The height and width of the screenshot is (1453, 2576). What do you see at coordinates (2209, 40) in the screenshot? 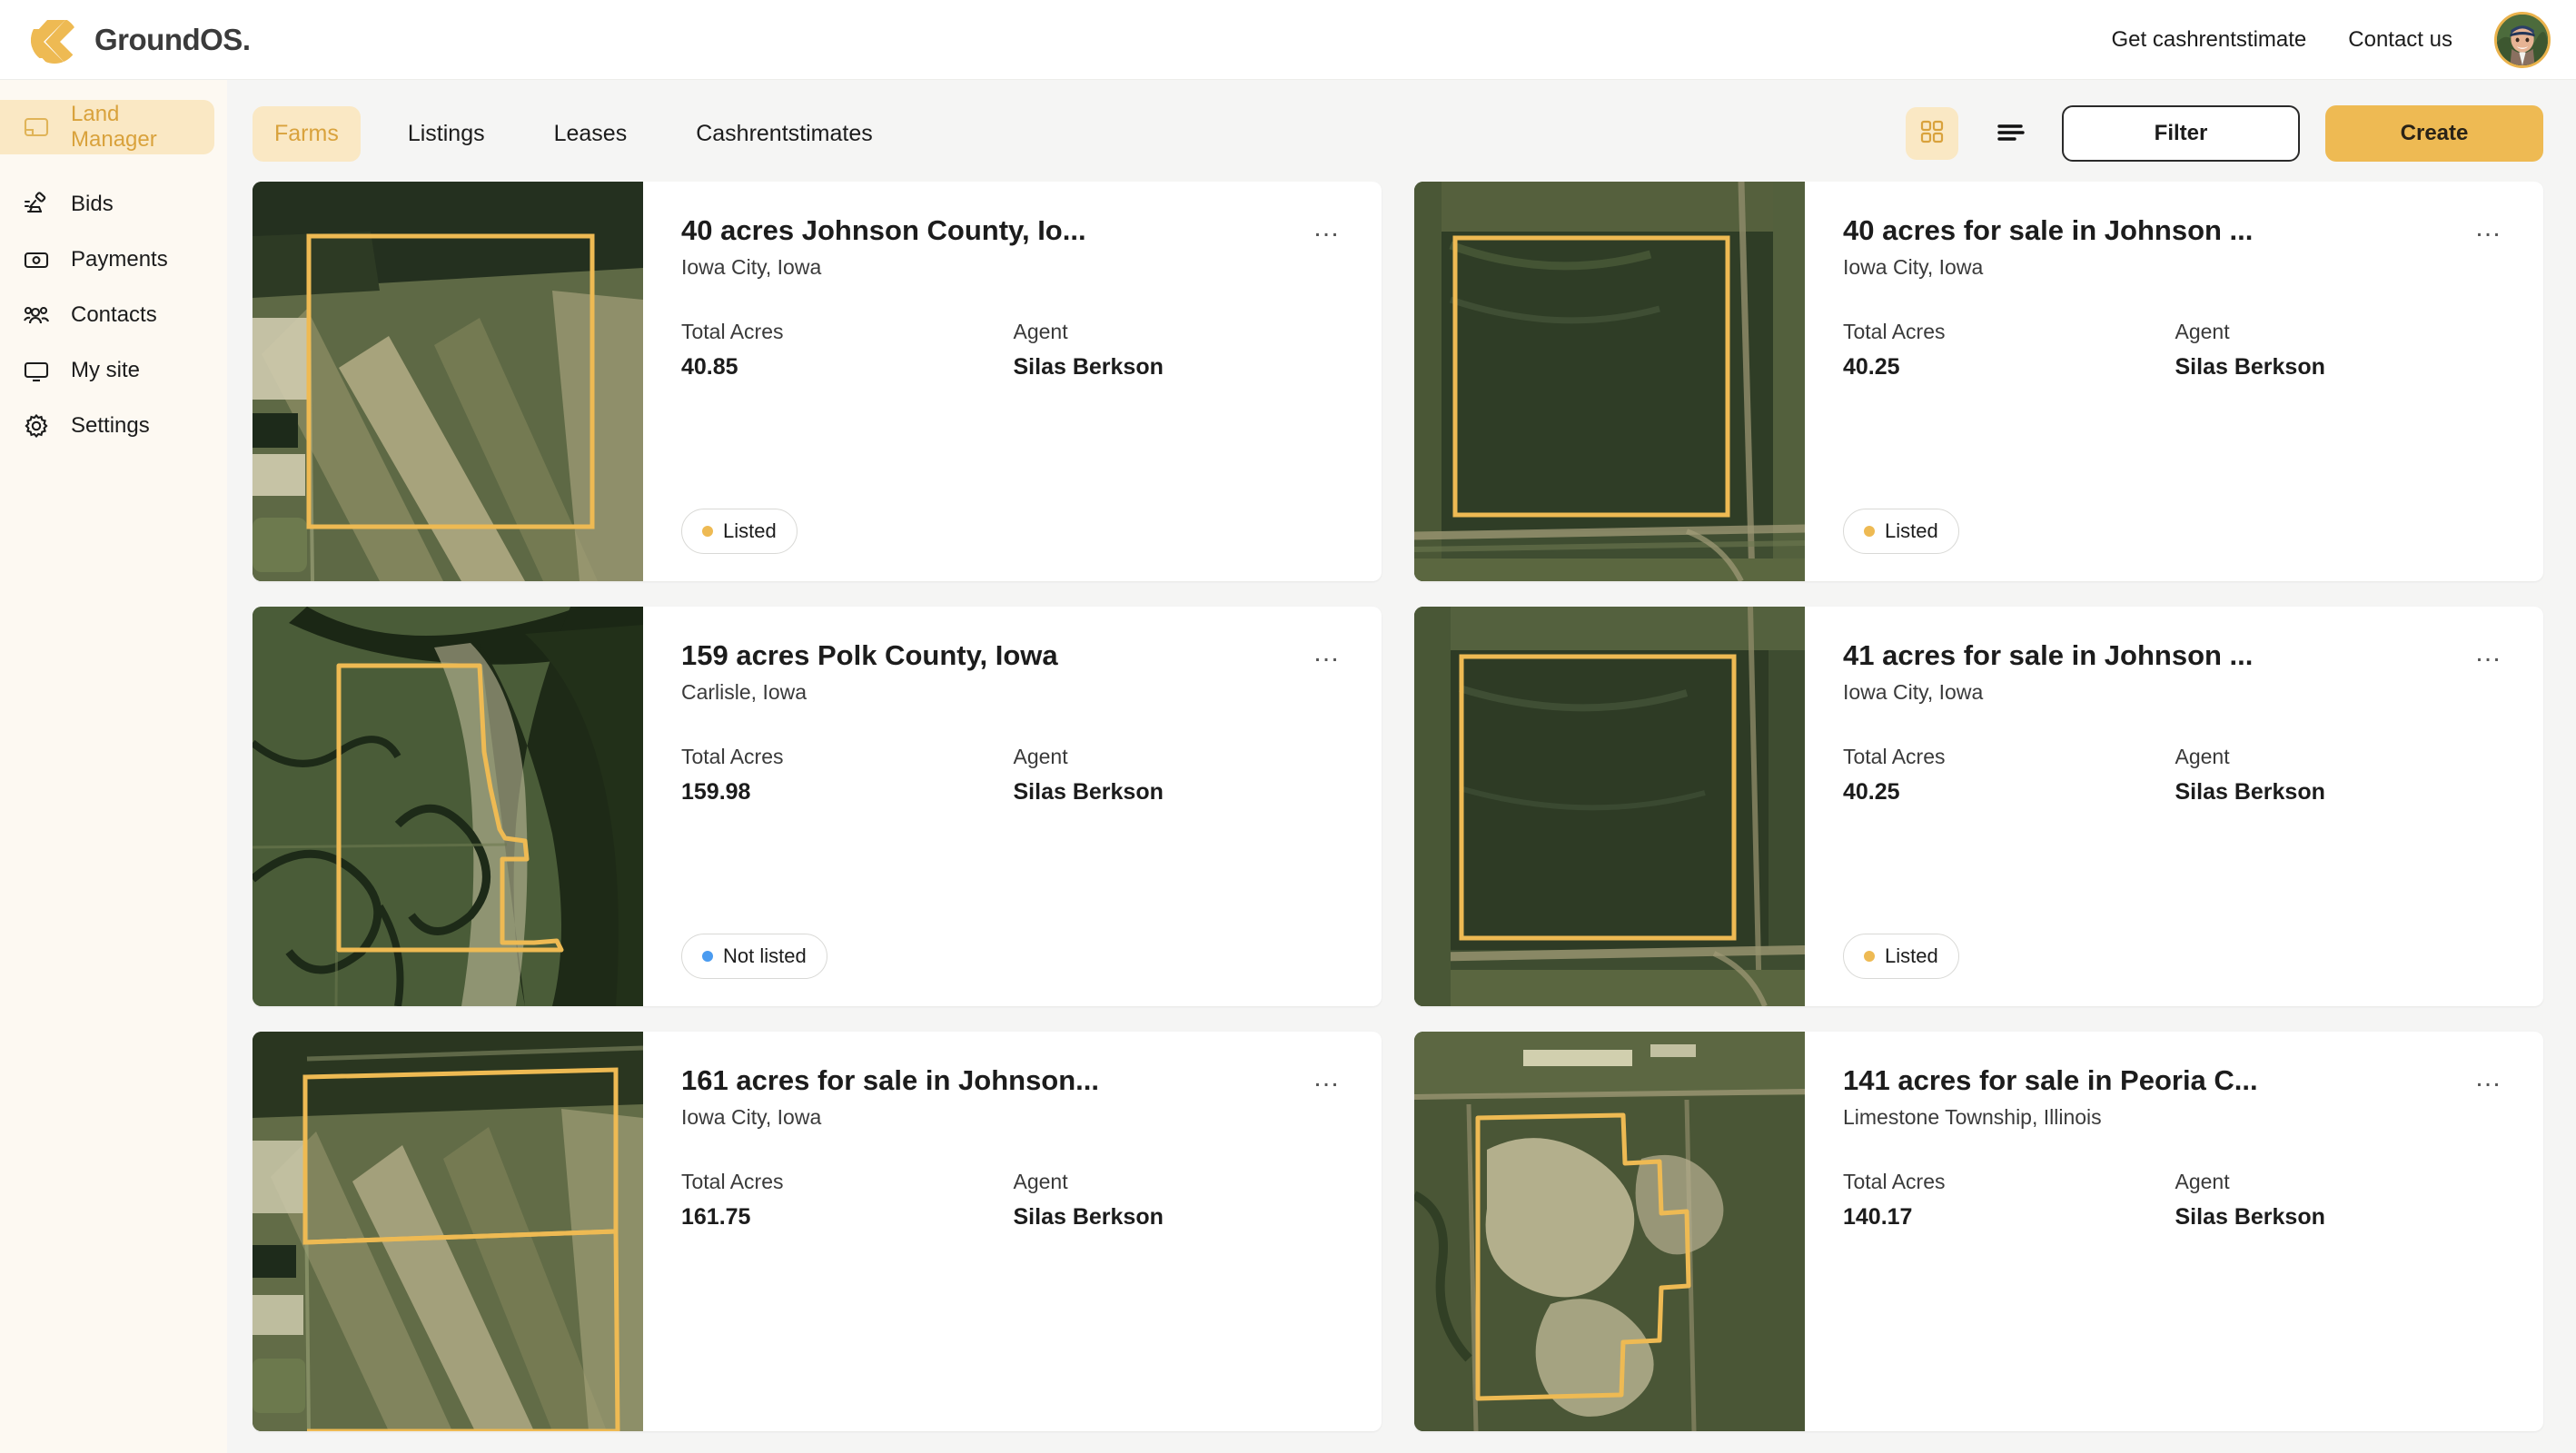
I see `header-link-get-cashrentstimate: Get cashrentstimate` at bounding box center [2209, 40].